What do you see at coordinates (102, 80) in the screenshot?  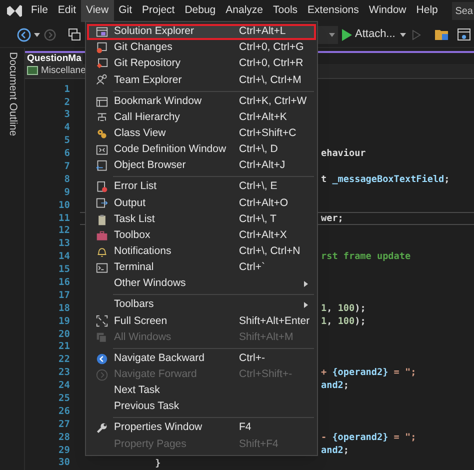 I see `people-icon` at bounding box center [102, 80].